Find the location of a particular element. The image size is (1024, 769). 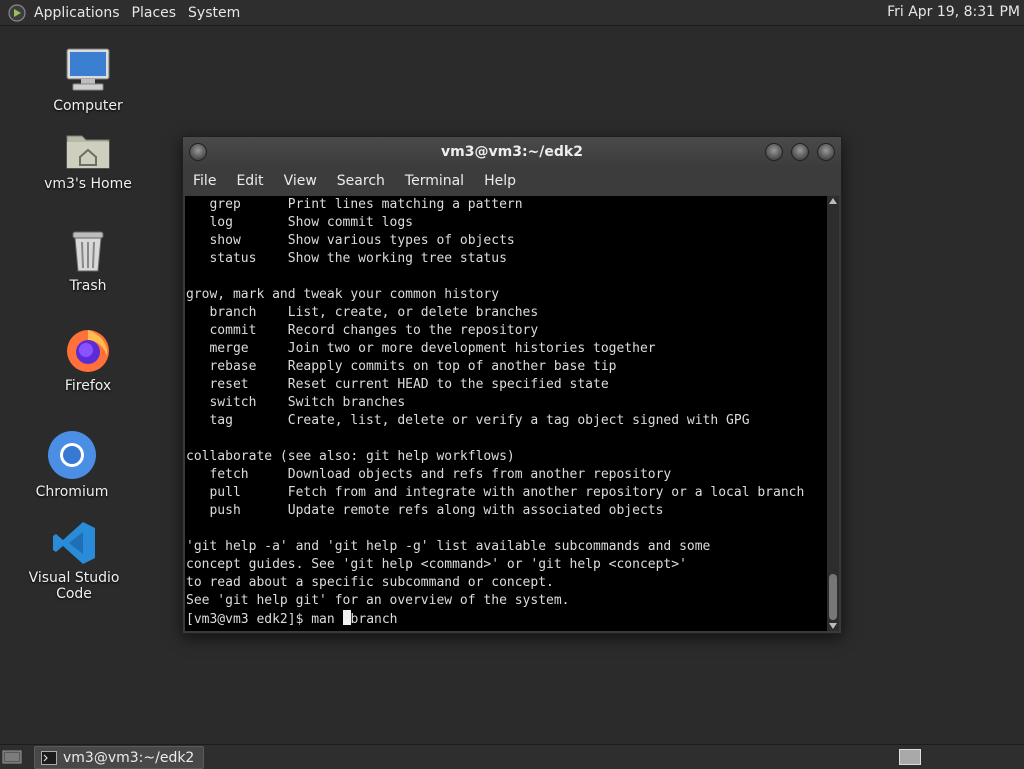

desktop-icon-vscode: Visual Studio Code is located at coordinates (74, 561).